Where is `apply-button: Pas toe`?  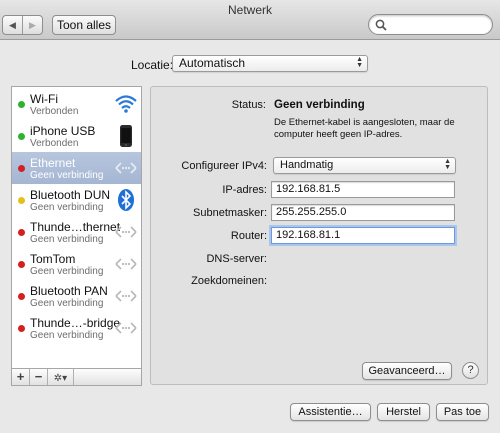 apply-button: Pas toe is located at coordinates (462, 412).